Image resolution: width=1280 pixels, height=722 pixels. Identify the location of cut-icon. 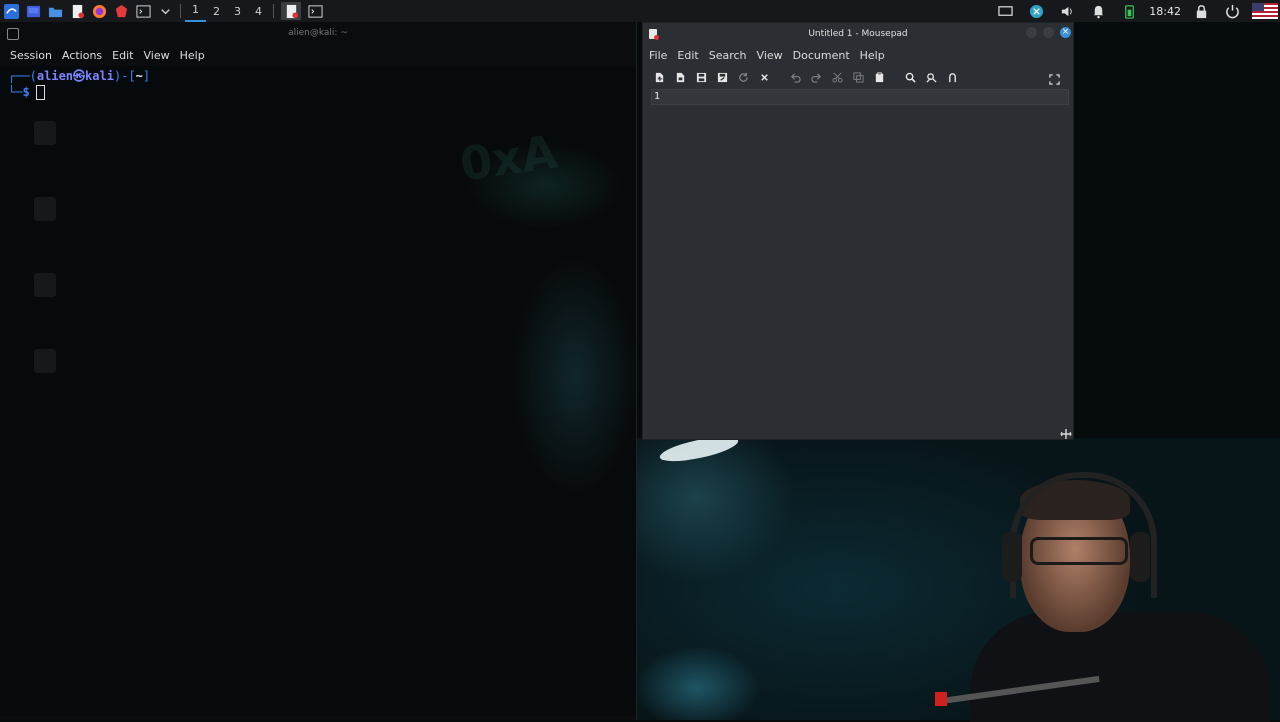
(837, 77).